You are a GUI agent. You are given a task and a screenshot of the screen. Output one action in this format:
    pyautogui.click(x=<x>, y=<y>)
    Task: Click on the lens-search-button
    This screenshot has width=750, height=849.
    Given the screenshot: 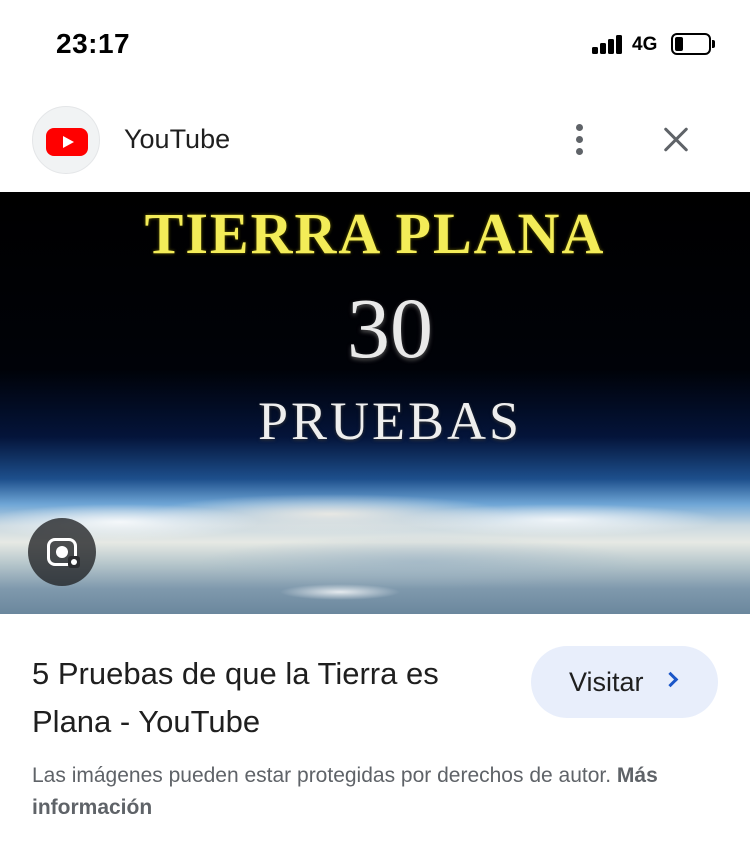 What is the action you would take?
    pyautogui.click(x=62, y=552)
    